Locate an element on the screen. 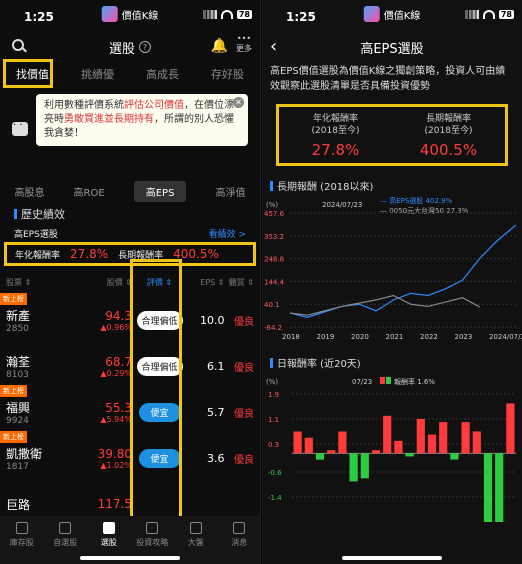 This screenshot has height=564, width=522. subtab-eps: 高EPS is located at coordinates (160, 191).